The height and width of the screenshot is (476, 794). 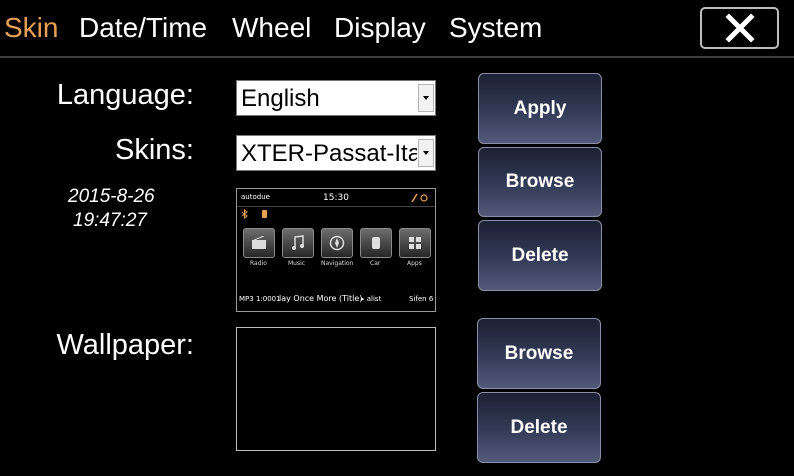 I want to click on tab-skin: Skin, so click(x=31, y=28).